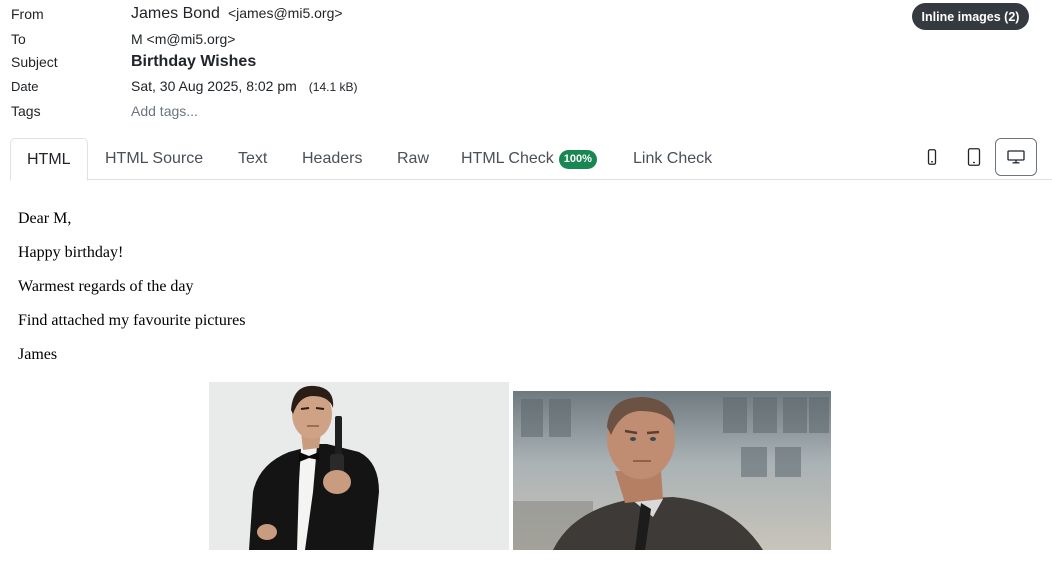 The height and width of the screenshot is (585, 1052). What do you see at coordinates (38, 354) in the screenshot?
I see `message-line: James` at bounding box center [38, 354].